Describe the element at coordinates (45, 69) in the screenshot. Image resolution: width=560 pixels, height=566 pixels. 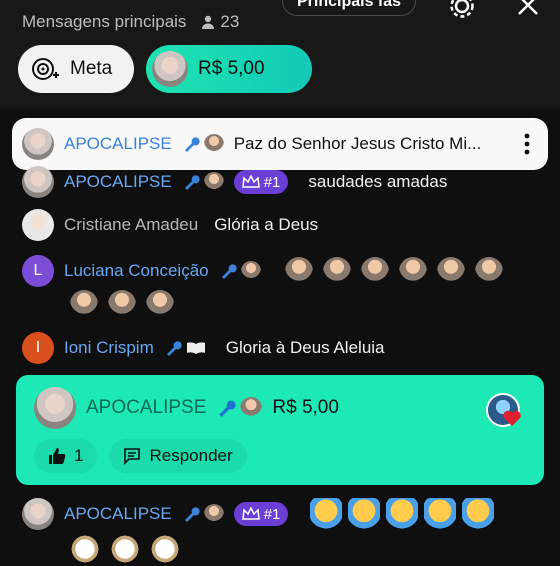
I see `goal-target-icon` at that location.